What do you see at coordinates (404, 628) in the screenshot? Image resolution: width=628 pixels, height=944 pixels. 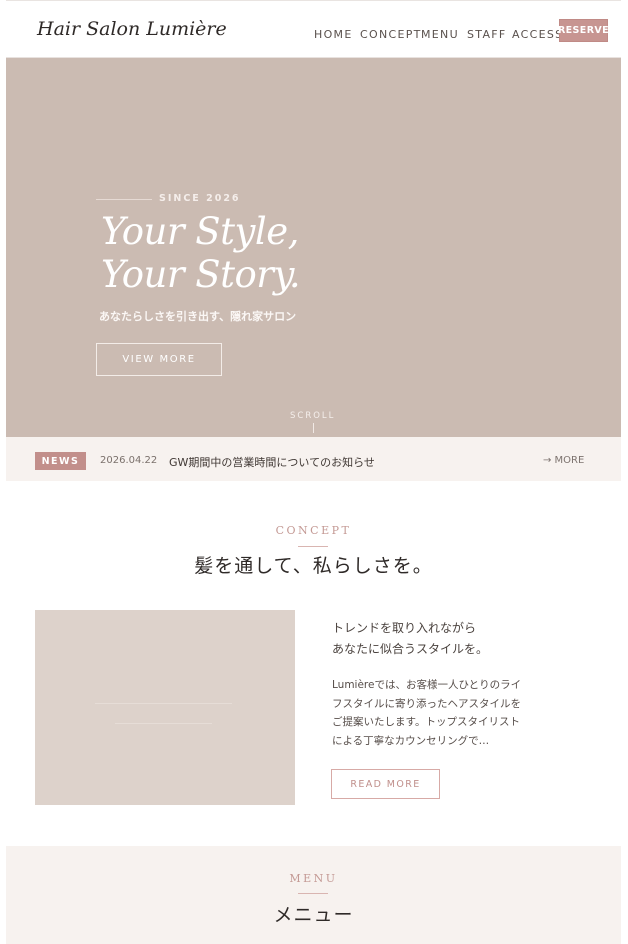 I see `concept-lead-line1: トレンドを取り入れながら` at bounding box center [404, 628].